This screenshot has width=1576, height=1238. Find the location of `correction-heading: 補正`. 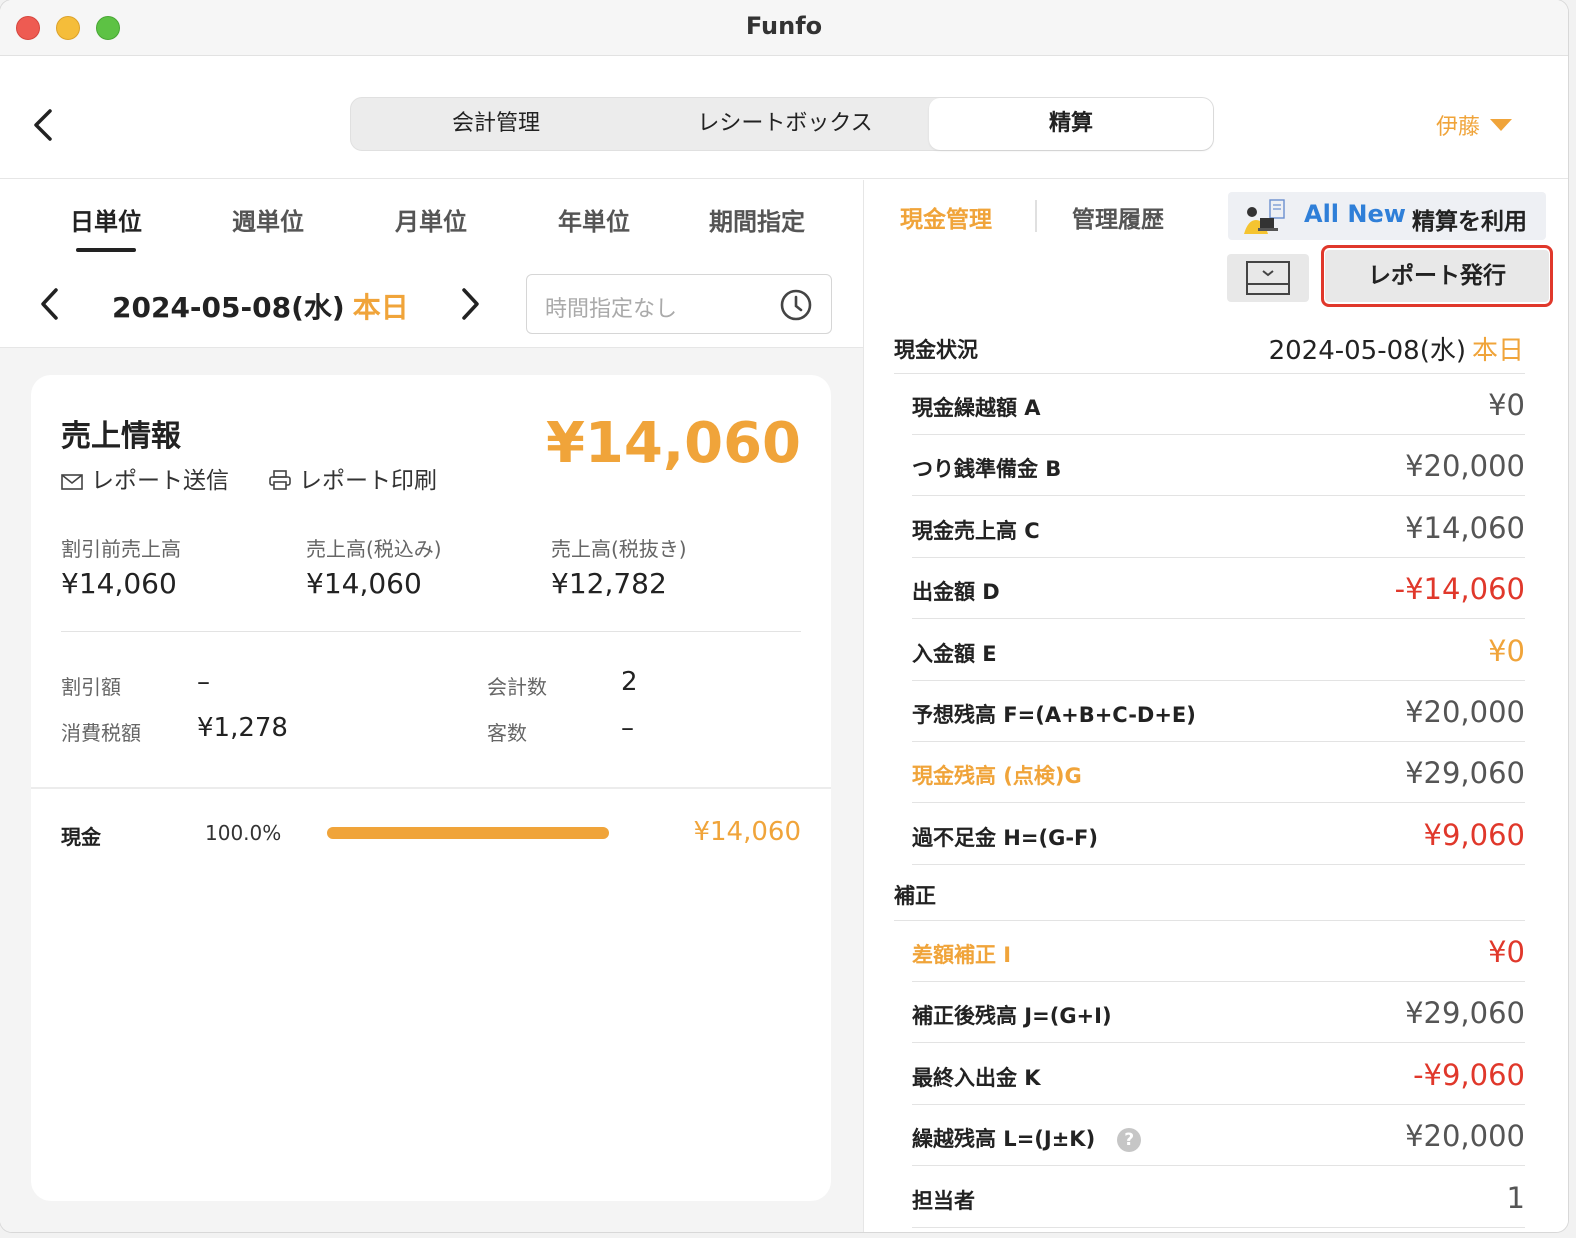

correction-heading: 補正 is located at coordinates (915, 896).